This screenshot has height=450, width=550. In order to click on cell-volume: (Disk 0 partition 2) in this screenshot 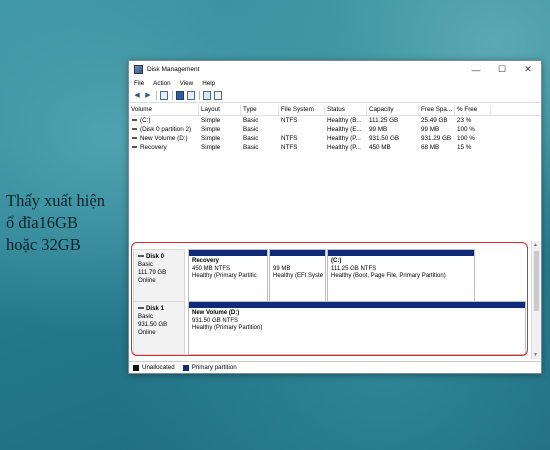, I will do `click(164, 129)`.